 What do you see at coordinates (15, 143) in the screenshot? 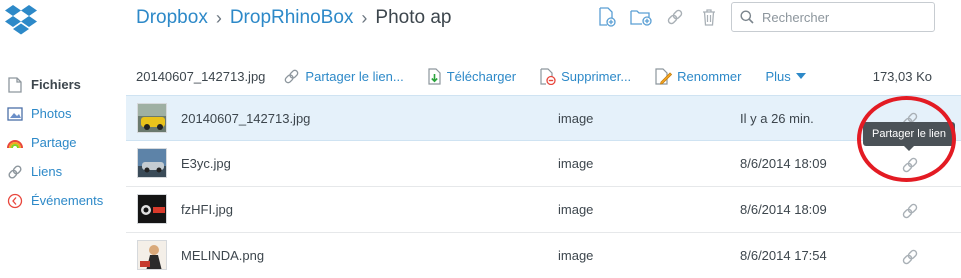
I see `sharing-icon` at bounding box center [15, 143].